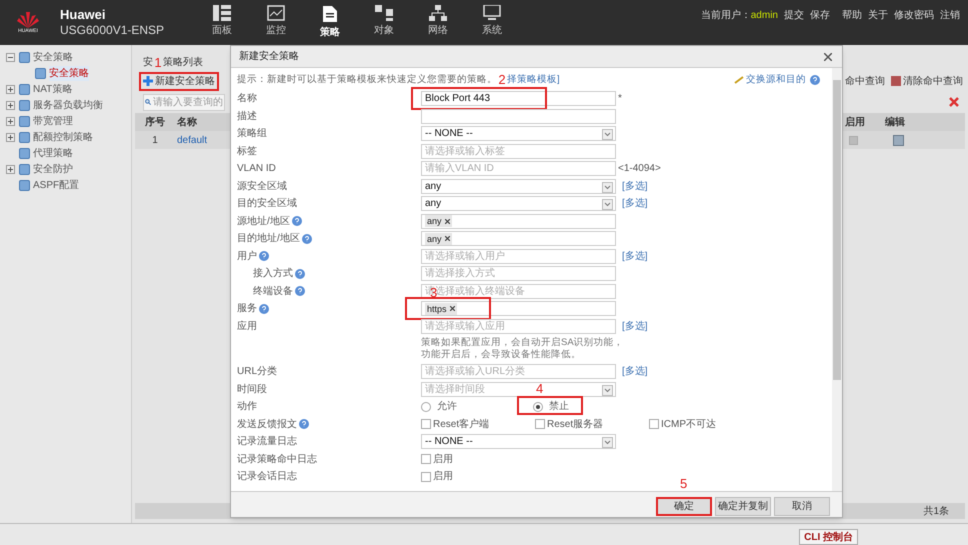 The image size is (968, 545). I want to click on dialog-button: 取消, so click(802, 506).